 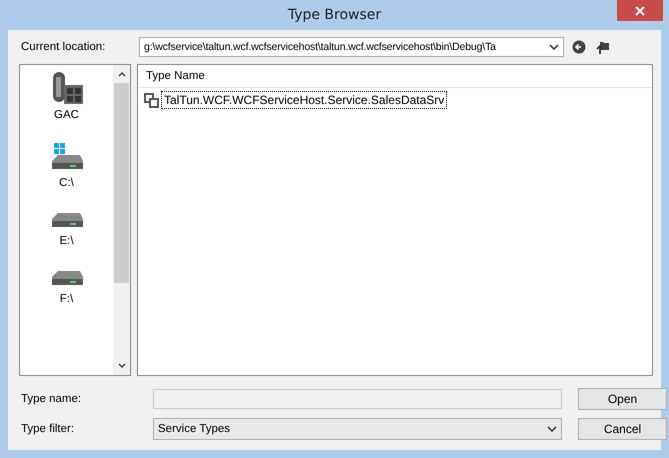 I want to click on place-item: E:\, so click(x=66, y=229).